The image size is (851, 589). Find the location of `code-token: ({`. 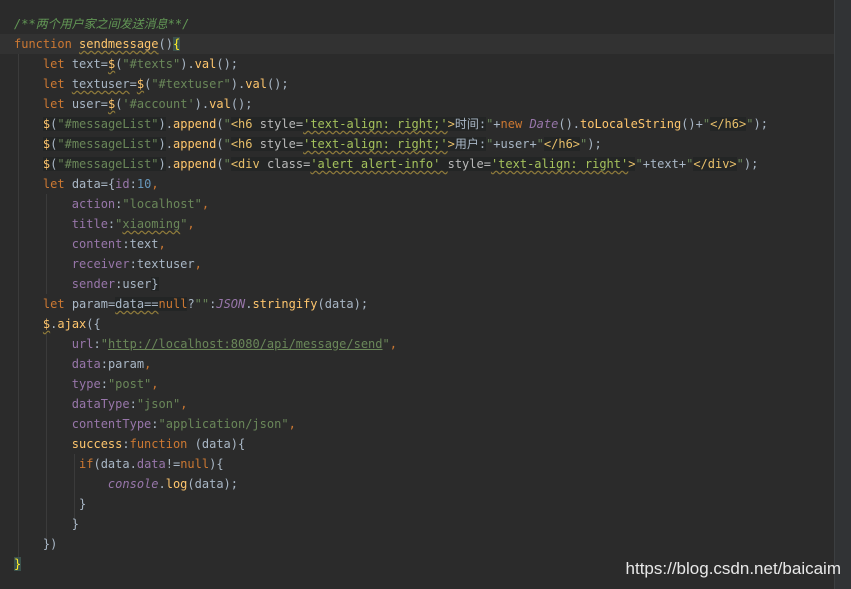

code-token: ({ is located at coordinates (93, 324).